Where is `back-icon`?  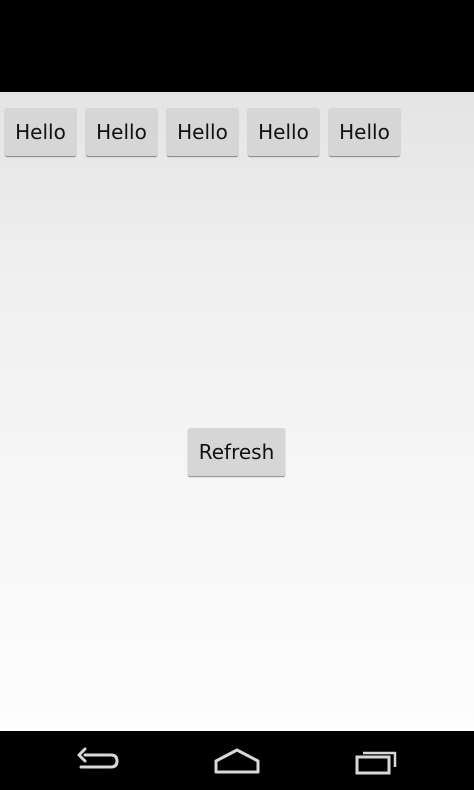
back-icon is located at coordinates (98, 757).